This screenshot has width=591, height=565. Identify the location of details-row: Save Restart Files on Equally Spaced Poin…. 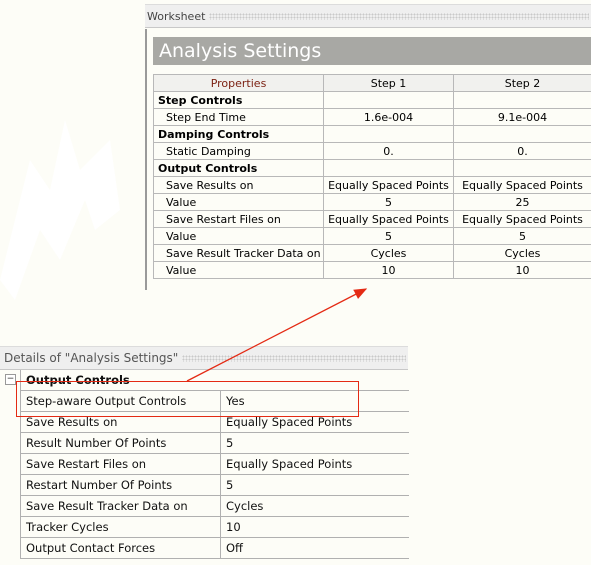
(214, 464).